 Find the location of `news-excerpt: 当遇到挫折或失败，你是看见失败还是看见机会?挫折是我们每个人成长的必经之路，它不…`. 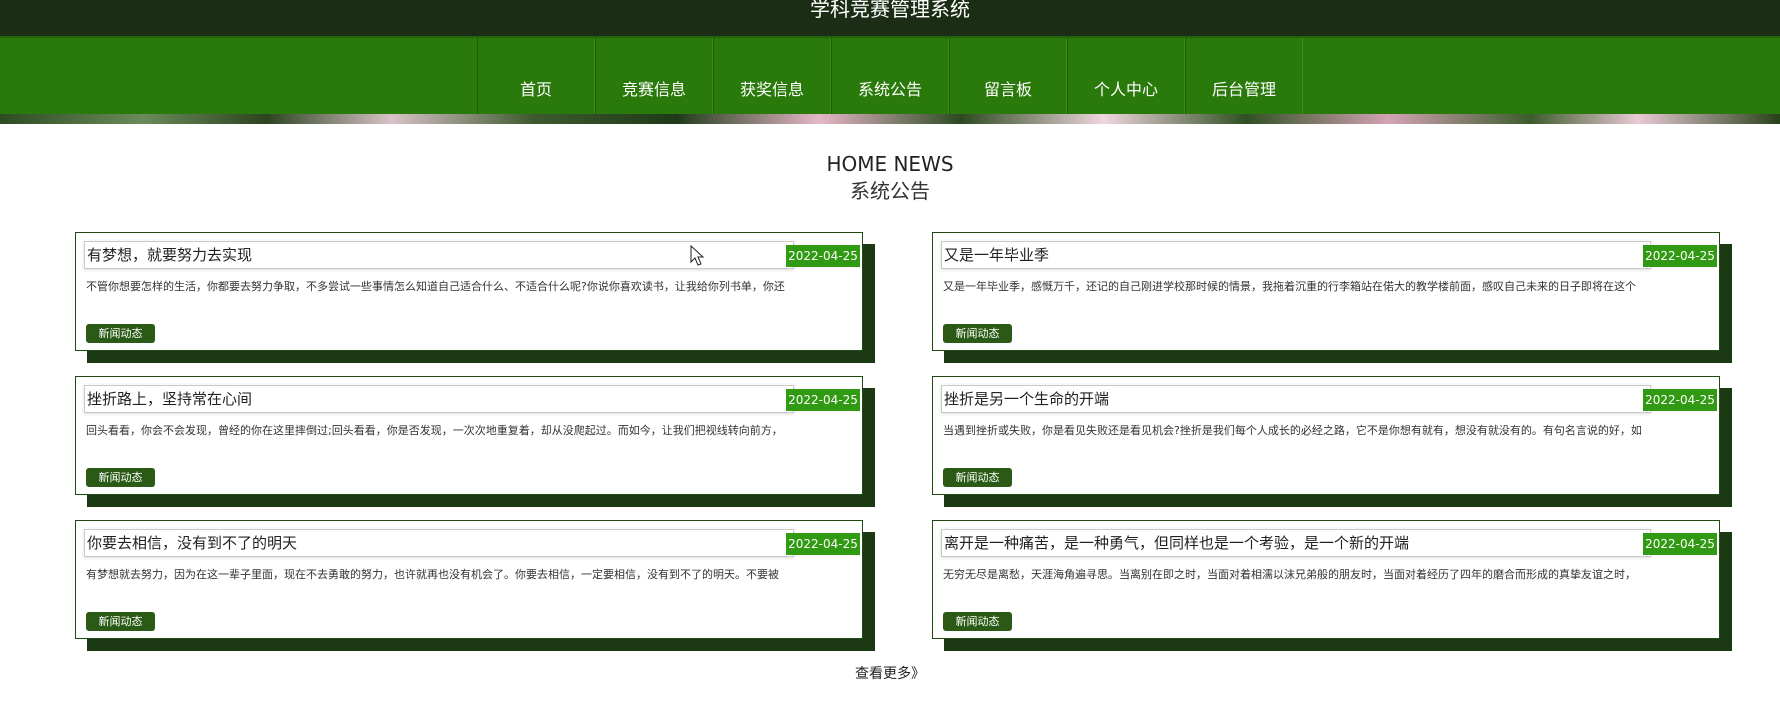

news-excerpt: 当遇到挫折或失败，你是看见失败还是看见机会?挫折是我们每个人成长的必经之路，它不… is located at coordinates (1292, 430).